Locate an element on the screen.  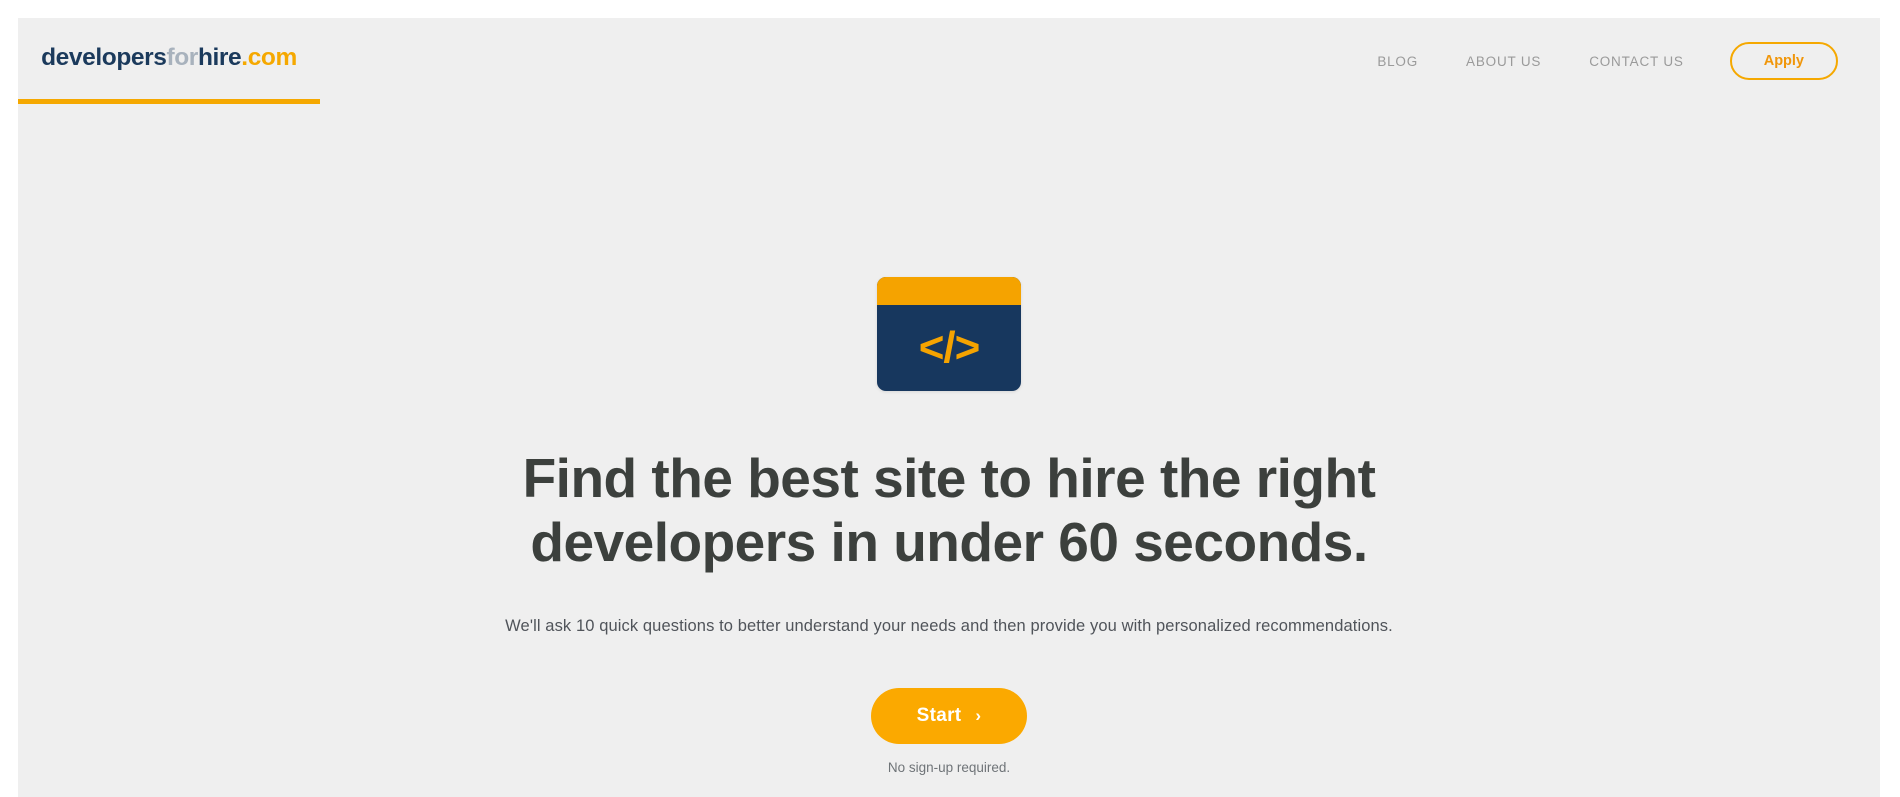
code-brackets-icon: </> is located at coordinates (949, 334).